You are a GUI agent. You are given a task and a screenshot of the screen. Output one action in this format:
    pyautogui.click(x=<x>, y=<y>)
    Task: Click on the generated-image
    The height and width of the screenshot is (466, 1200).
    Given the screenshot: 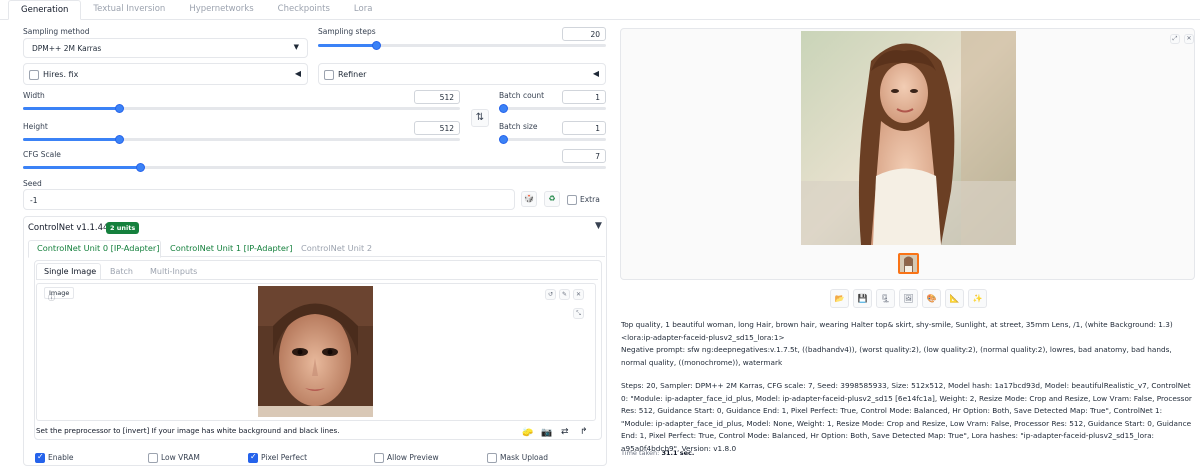 What is the action you would take?
    pyautogui.click(x=908, y=138)
    